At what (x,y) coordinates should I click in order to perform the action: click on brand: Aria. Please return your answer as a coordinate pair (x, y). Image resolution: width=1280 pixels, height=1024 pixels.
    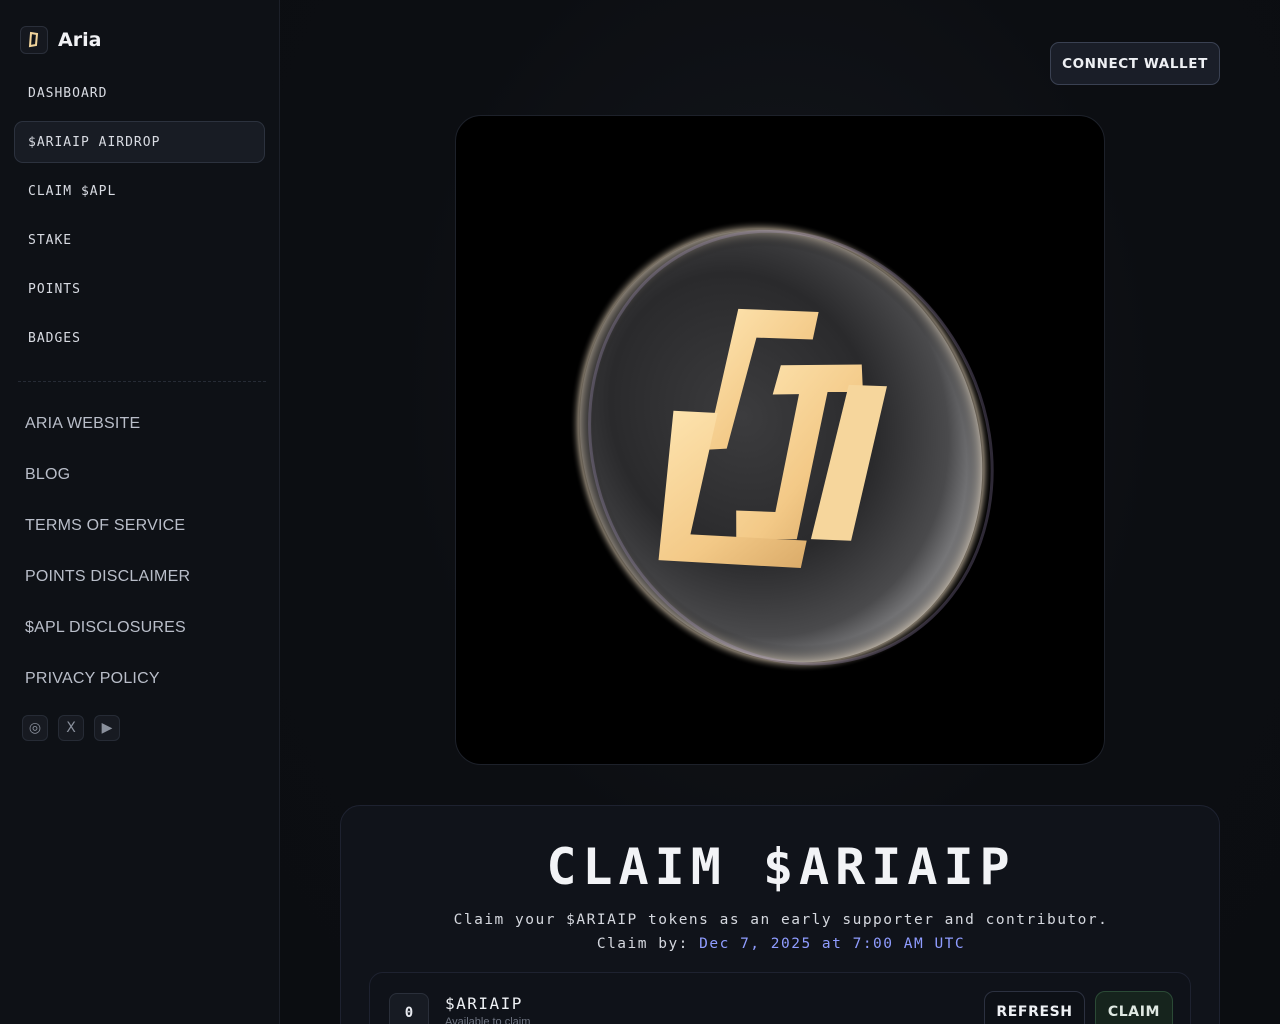
    Looking at the image, I should click on (60, 40).